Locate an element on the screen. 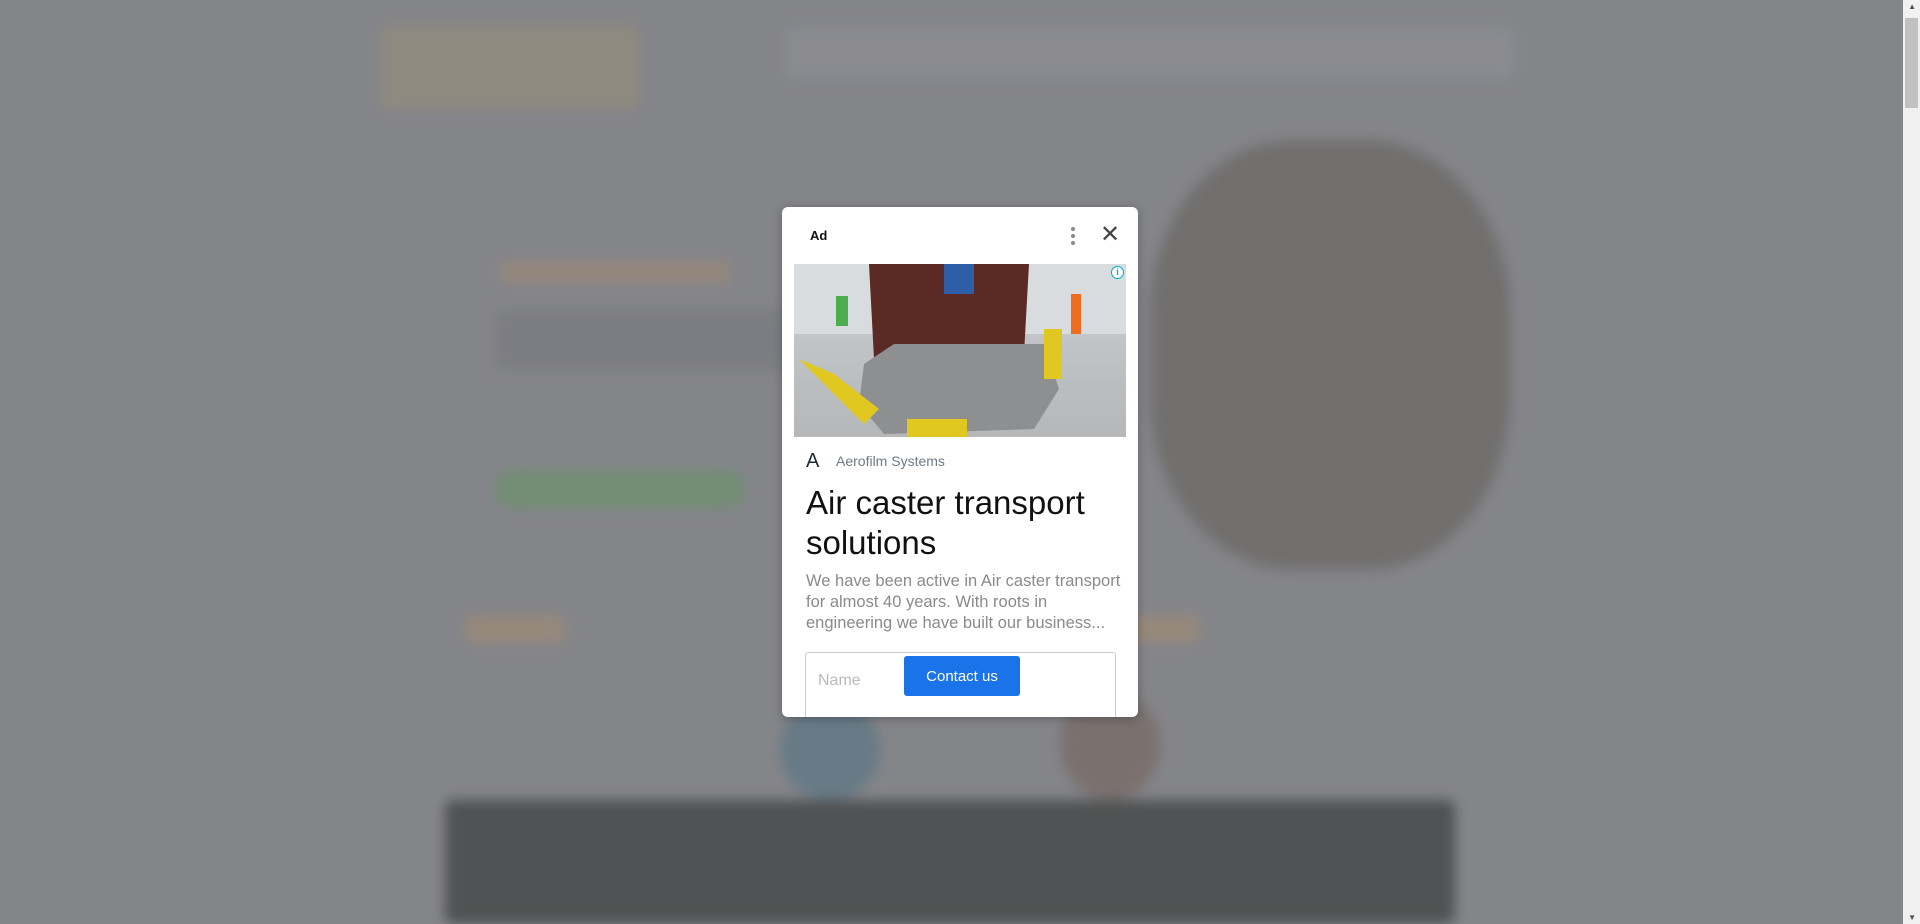  brand-logo: A is located at coordinates (812, 461).